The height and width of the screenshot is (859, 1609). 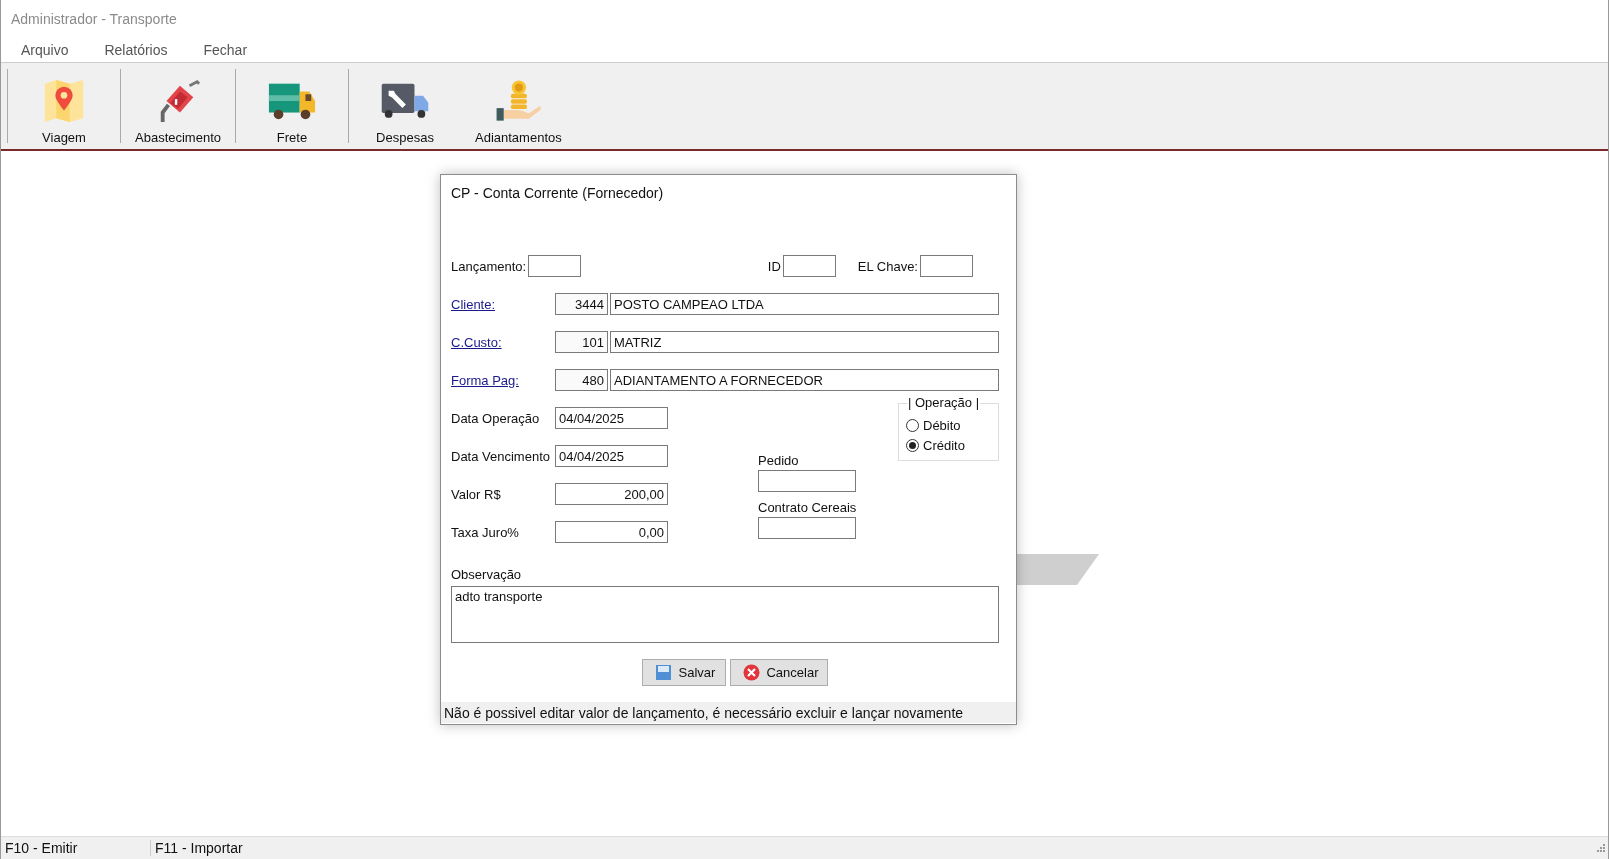 What do you see at coordinates (804, 380) in the screenshot?
I see `name-field: ADIANTAMENTO A FORNECEDOR` at bounding box center [804, 380].